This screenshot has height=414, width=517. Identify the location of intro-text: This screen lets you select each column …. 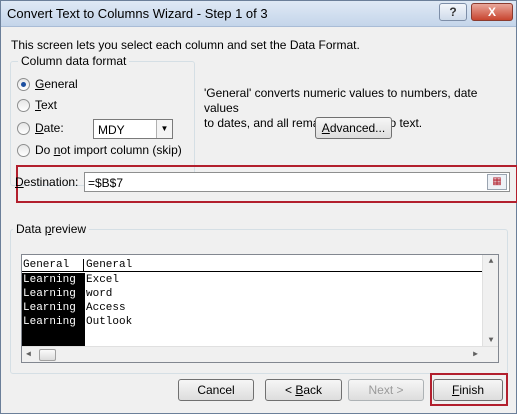
(185, 45).